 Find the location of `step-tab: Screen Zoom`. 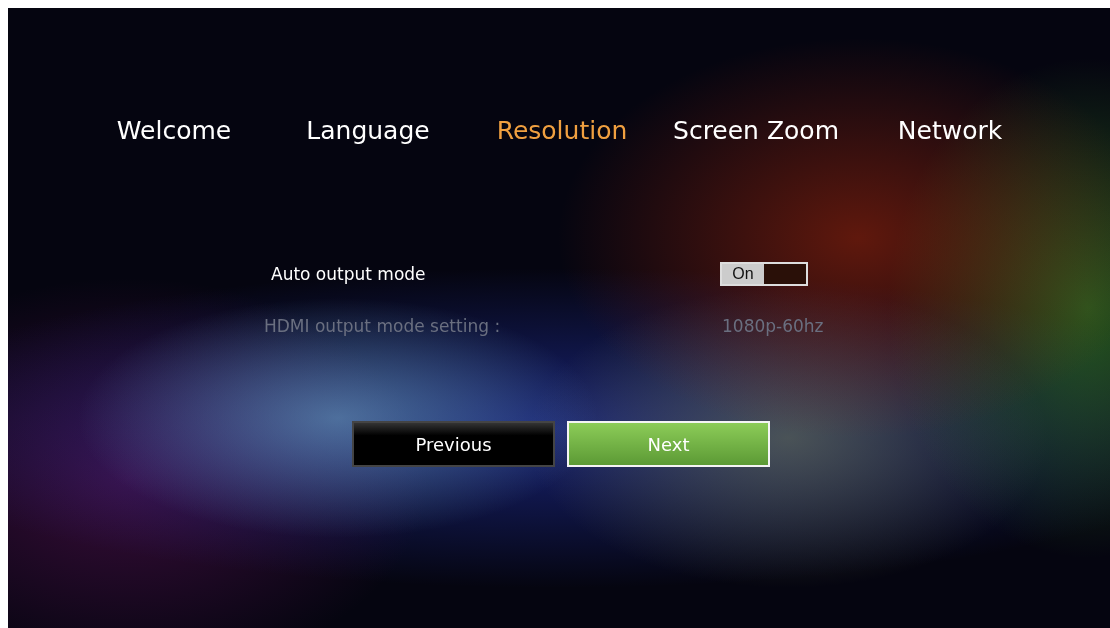

step-tab: Screen Zoom is located at coordinates (756, 130).